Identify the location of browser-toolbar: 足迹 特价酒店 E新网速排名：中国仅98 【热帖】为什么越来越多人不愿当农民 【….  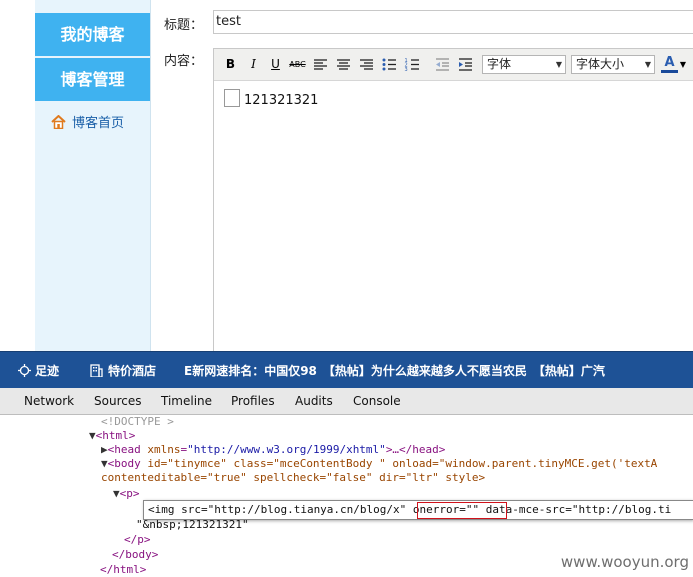
(346, 369).